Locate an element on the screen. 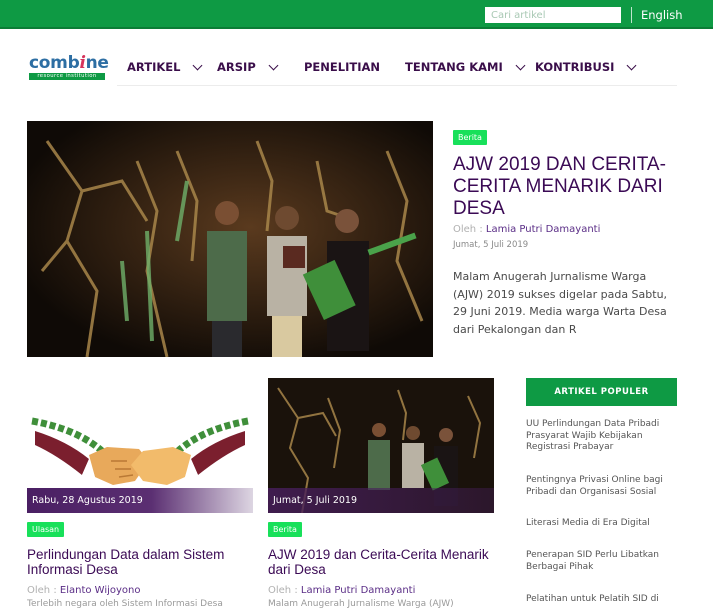 The width and height of the screenshot is (713, 609). nav-item-tentang-kami: TENTANG KAMI is located at coordinates (465, 67).